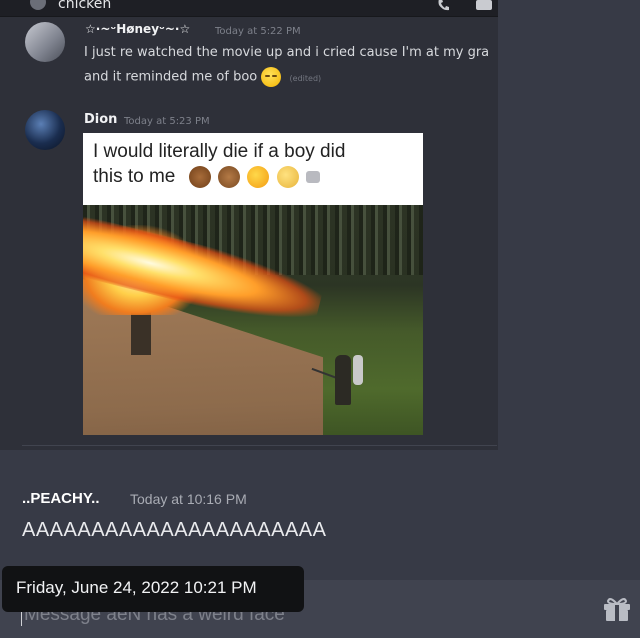 This screenshot has height=638, width=640. Describe the element at coordinates (85, 6) in the screenshot. I see `channel-name: chicken` at that location.